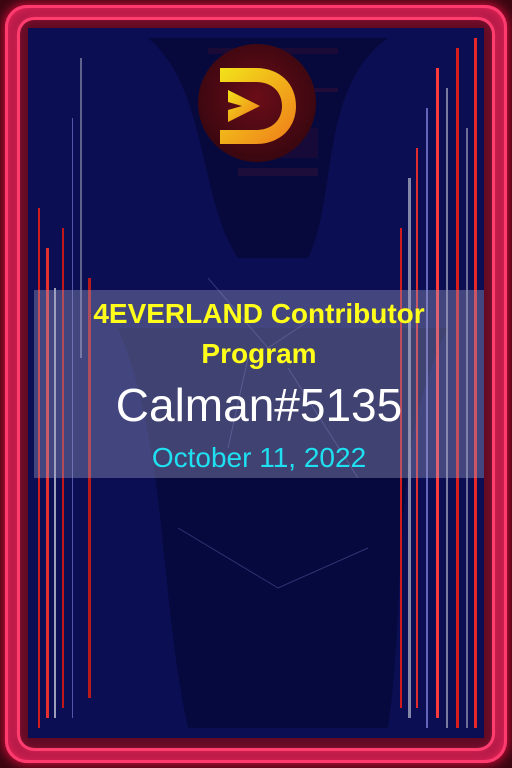 Image resolution: width=512 pixels, height=768 pixels. I want to click on 4everland-logo-icon, so click(258, 106).